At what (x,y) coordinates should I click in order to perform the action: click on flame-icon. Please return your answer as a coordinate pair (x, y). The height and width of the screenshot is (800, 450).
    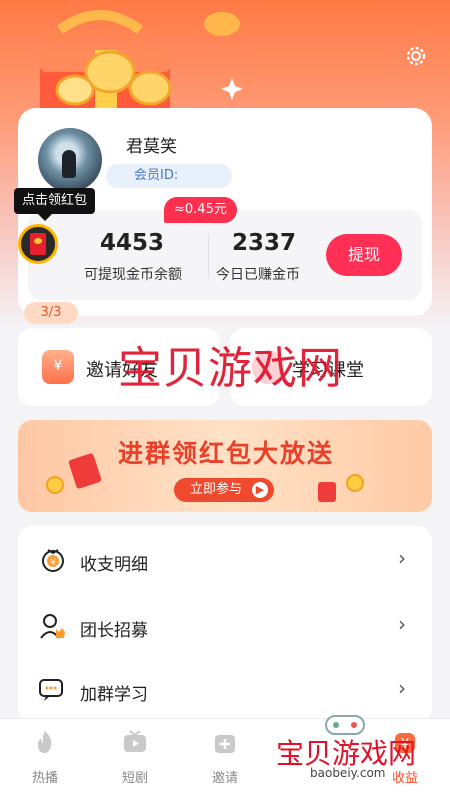
    Looking at the image, I should click on (44, 742).